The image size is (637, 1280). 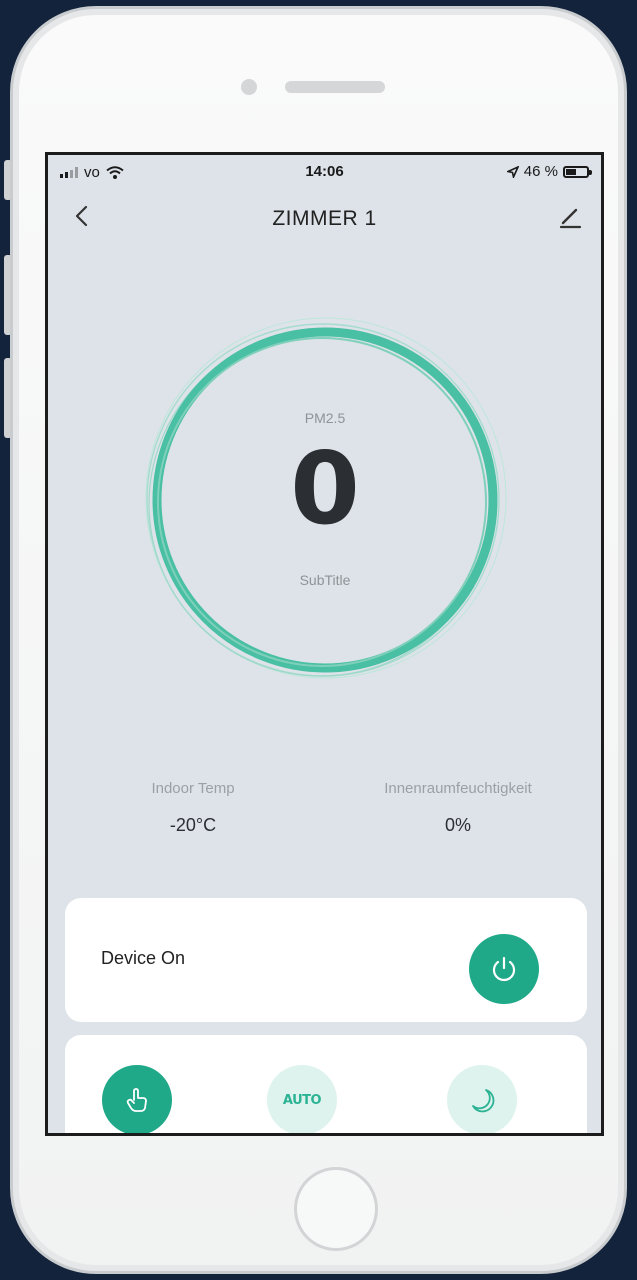 I want to click on auto-mode-button: AUTO, so click(x=302, y=1099).